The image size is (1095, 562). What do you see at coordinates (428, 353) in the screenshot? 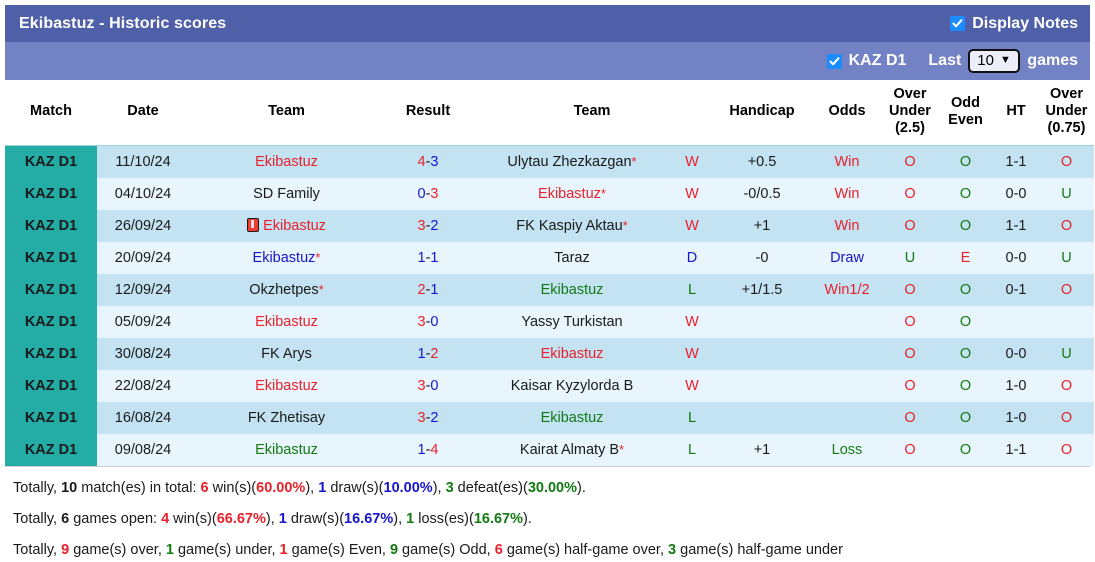
I see `cell-result: 1-2` at bounding box center [428, 353].